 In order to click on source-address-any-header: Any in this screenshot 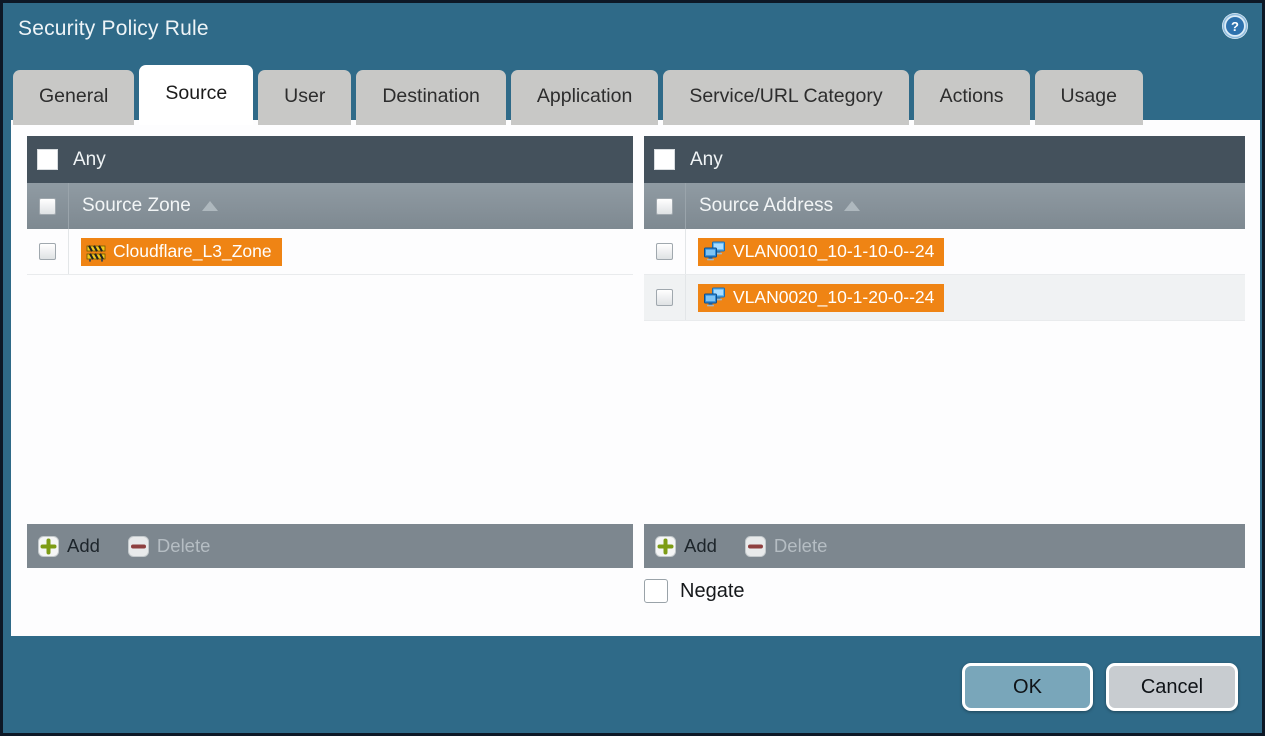, I will do `click(944, 159)`.